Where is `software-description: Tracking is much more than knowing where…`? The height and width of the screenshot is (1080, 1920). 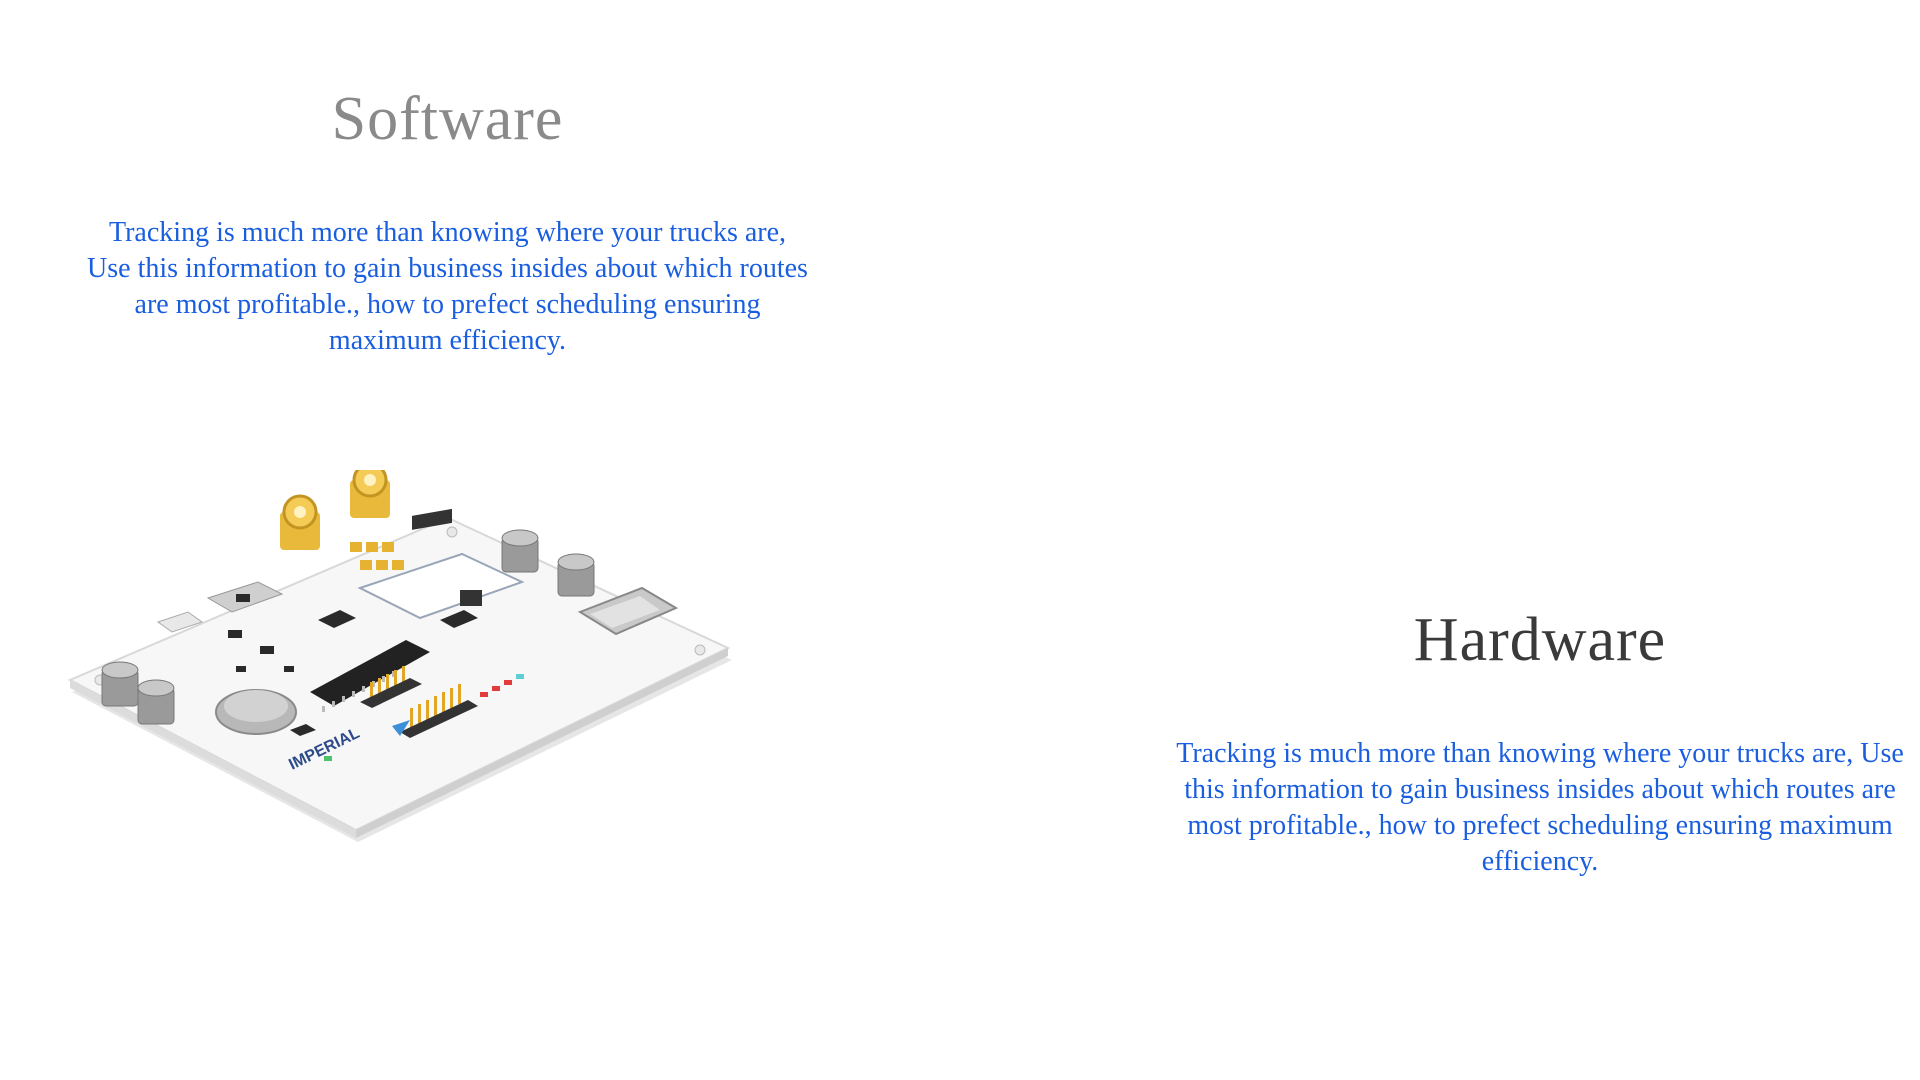 software-description: Tracking is much more than knowing where… is located at coordinates (447, 287).